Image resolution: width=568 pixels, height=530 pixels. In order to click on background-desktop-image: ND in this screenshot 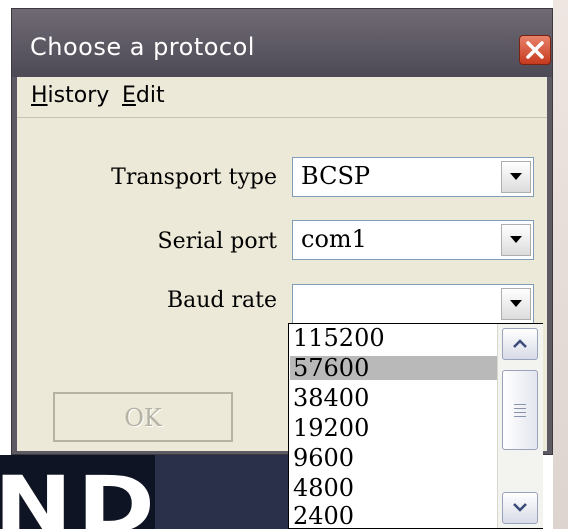, I will do `click(145, 492)`.